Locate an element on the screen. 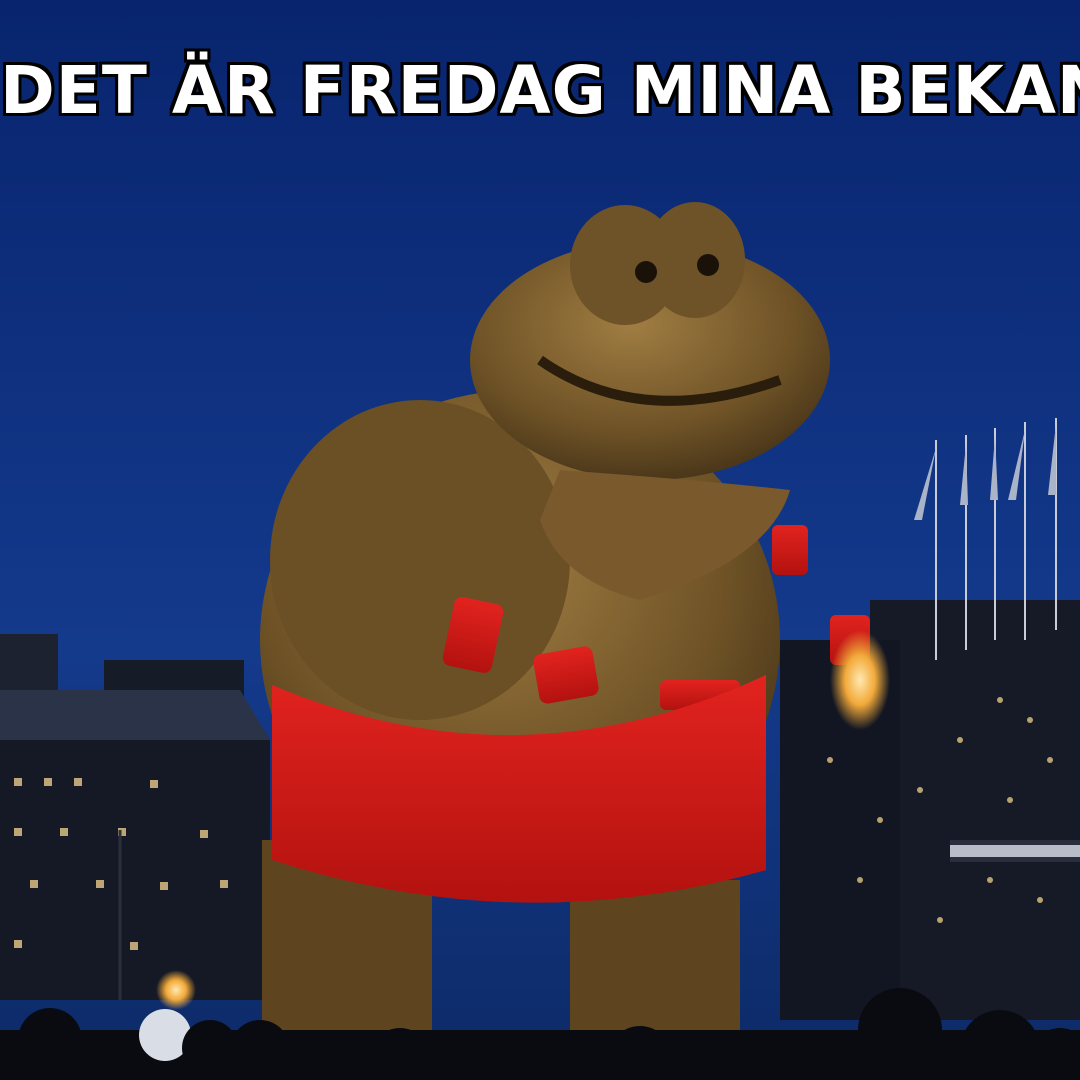  frog-right-eye is located at coordinates (708, 265).